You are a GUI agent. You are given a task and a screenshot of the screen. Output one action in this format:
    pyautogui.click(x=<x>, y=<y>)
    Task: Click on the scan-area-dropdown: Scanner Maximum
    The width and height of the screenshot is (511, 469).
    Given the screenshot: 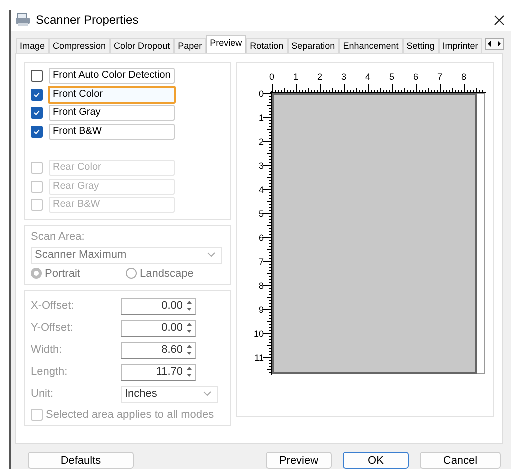 What is the action you would take?
    pyautogui.click(x=126, y=255)
    